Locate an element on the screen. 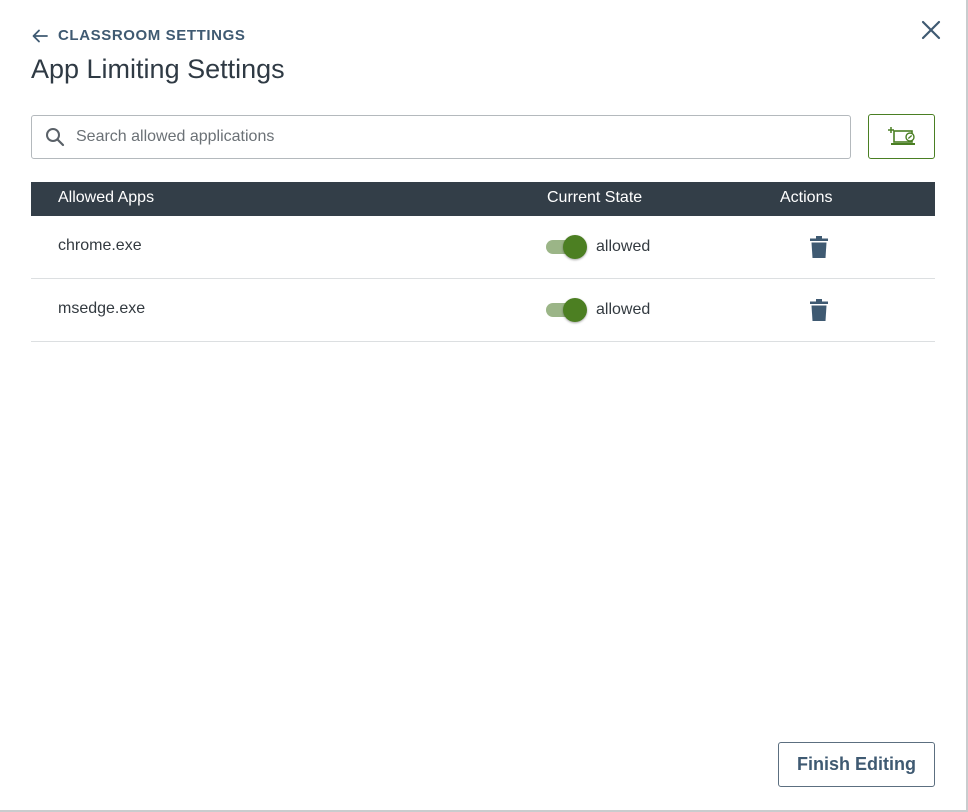  back-to-classroom-settings-link: CLASSROOM SETTINGS is located at coordinates (138, 35).